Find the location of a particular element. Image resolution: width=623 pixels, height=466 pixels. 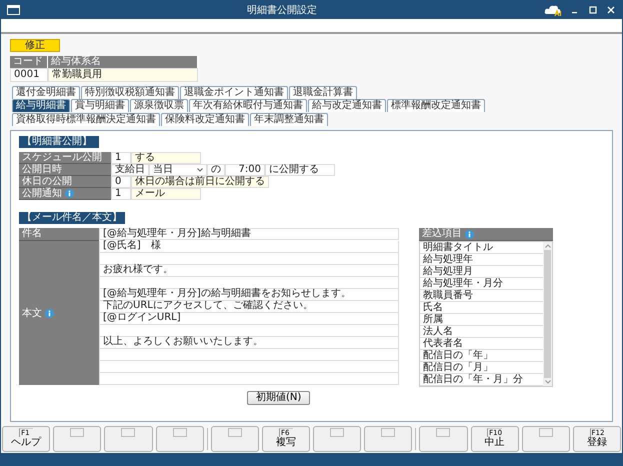

label-text: 差込項目 is located at coordinates (442, 234).